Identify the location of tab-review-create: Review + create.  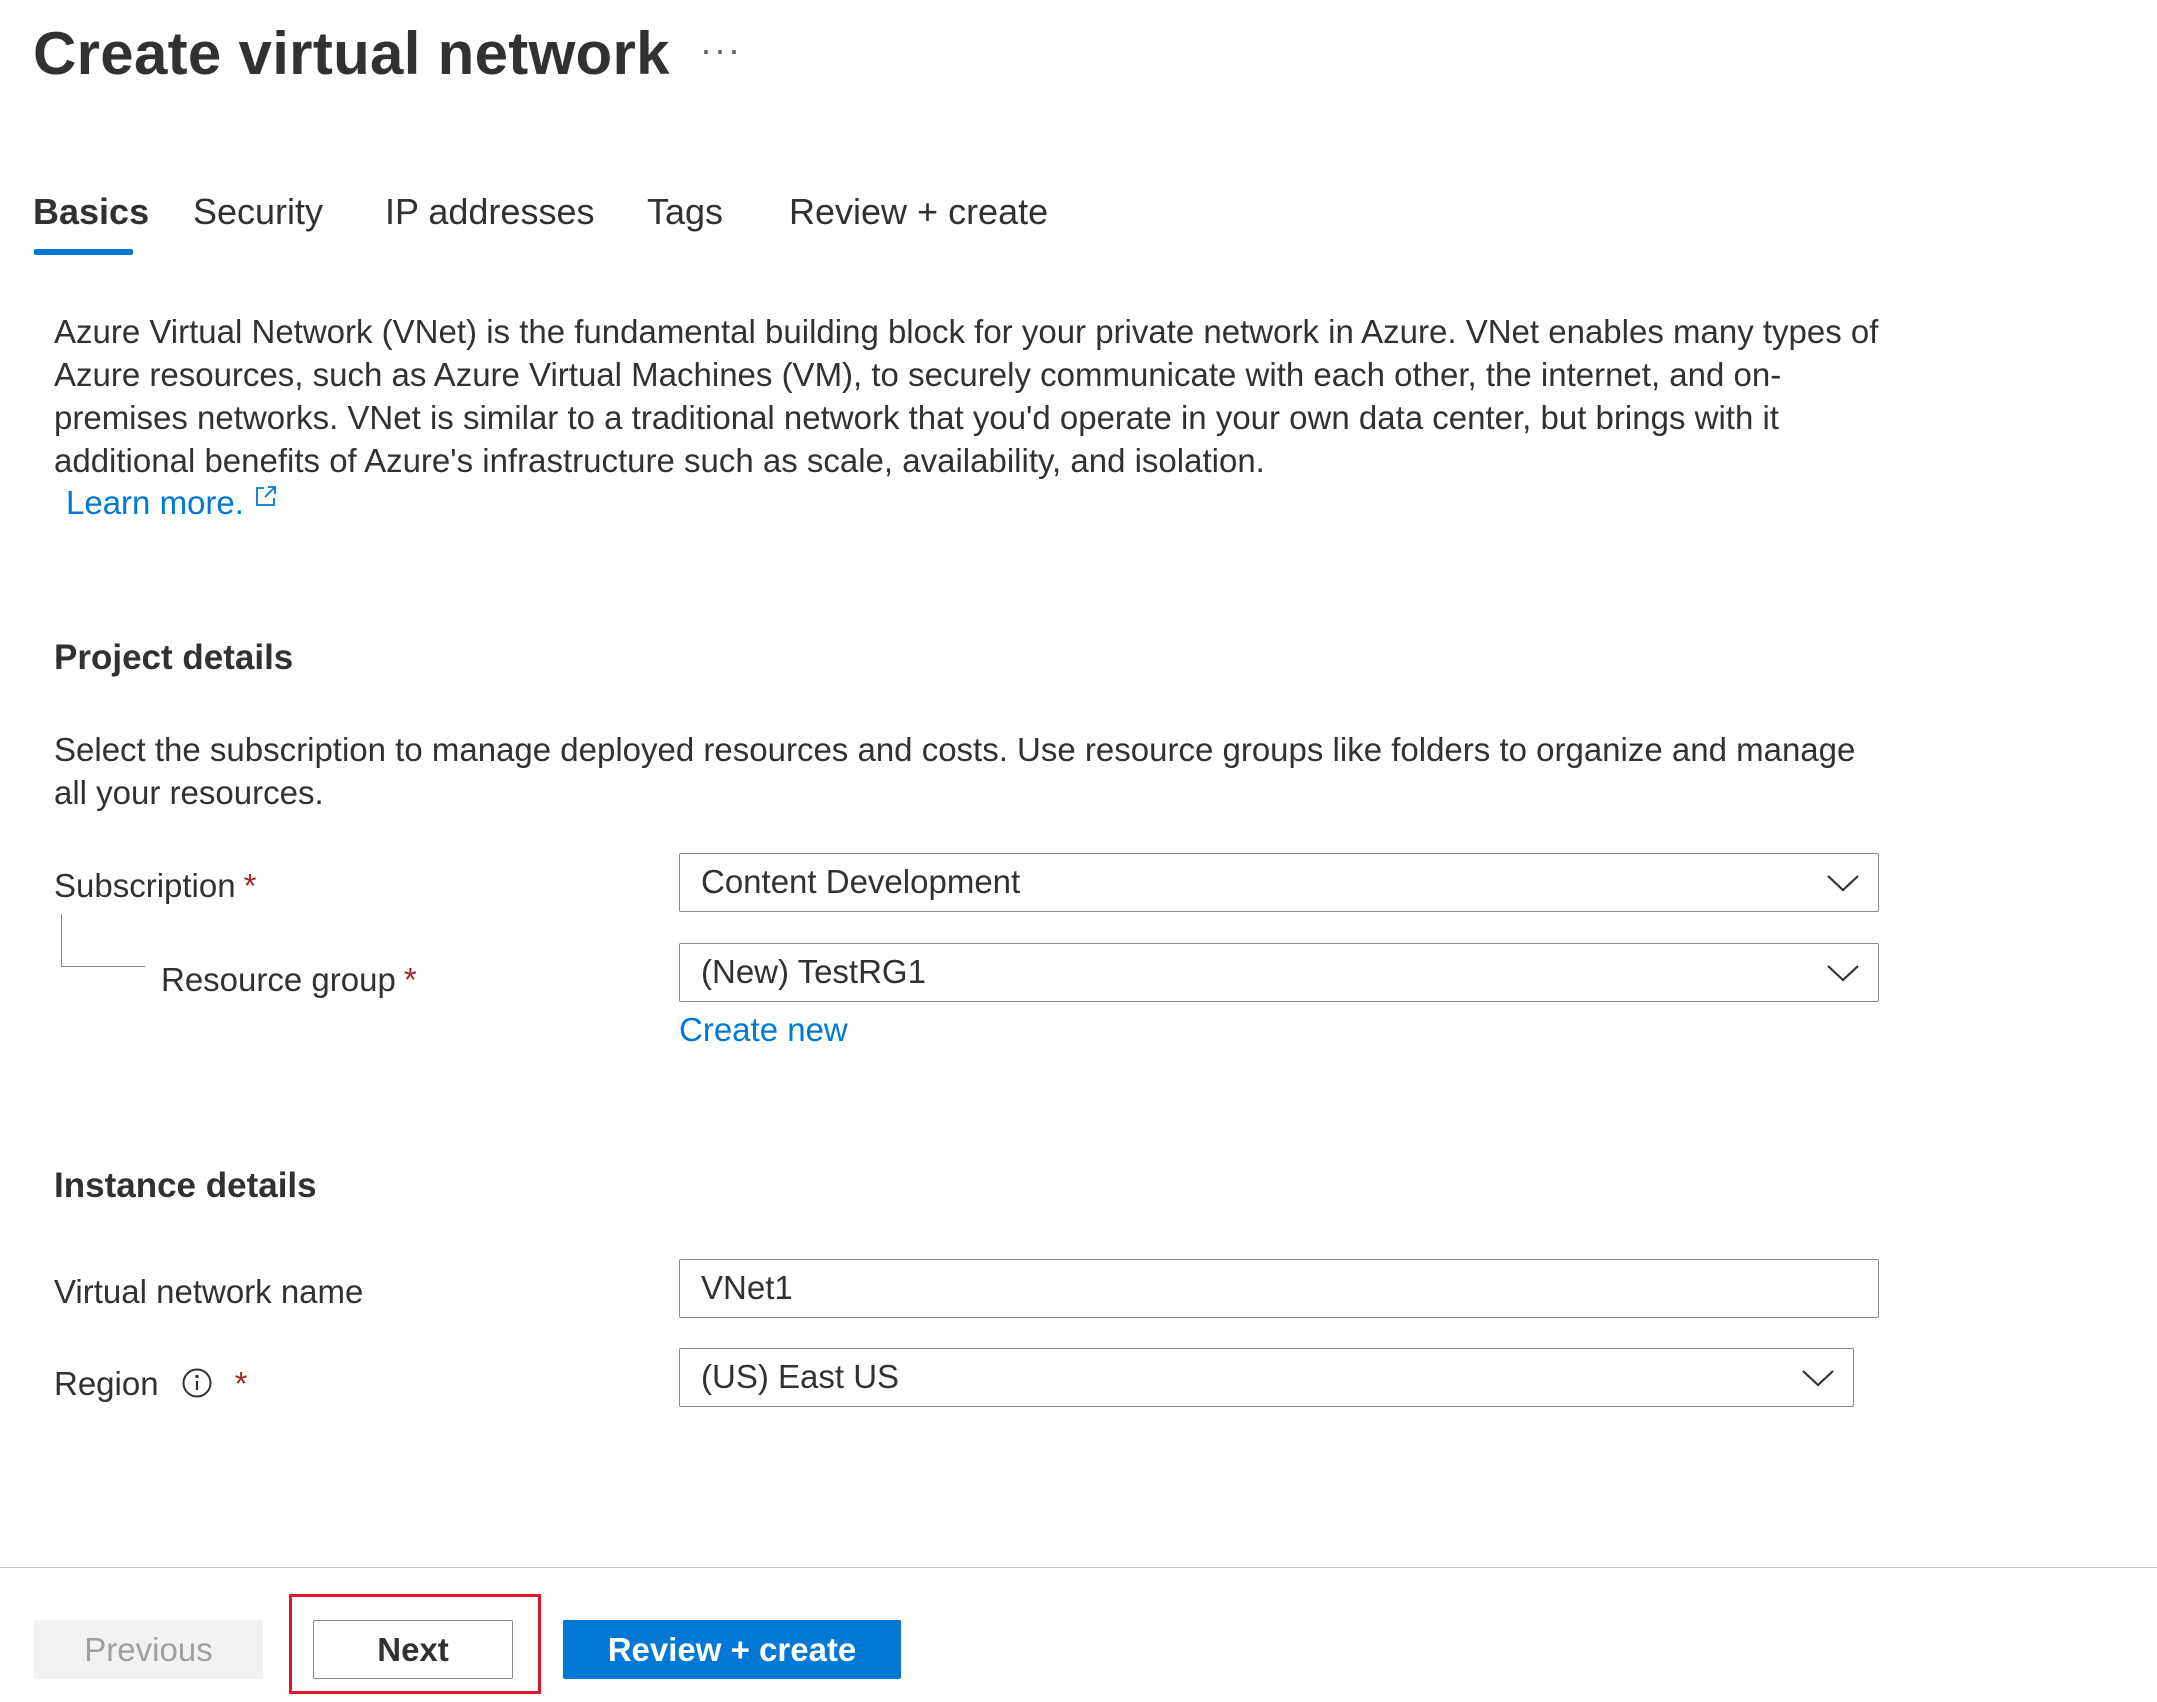
(918, 212).